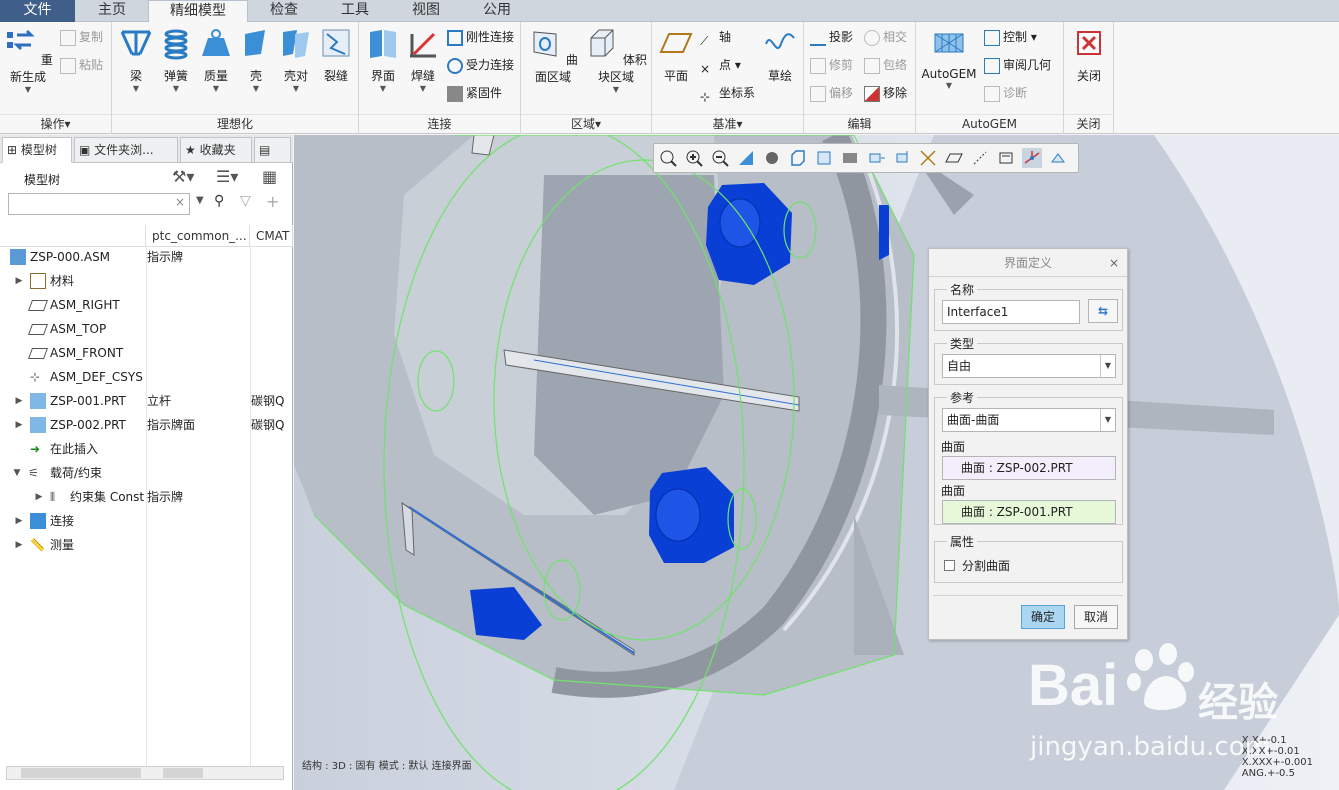 The height and width of the screenshot is (790, 1339). Describe the element at coordinates (980, 158) in the screenshot. I see `axis-display-icon` at that location.